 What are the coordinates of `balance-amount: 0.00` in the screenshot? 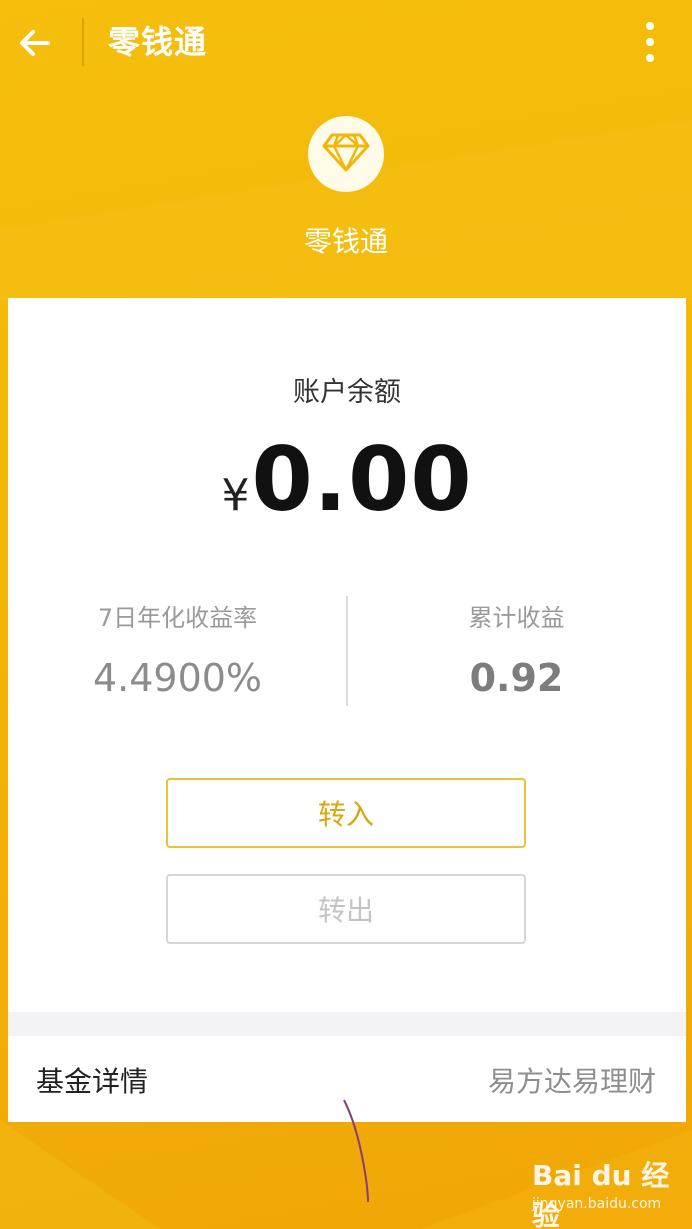 It's located at (362, 479).